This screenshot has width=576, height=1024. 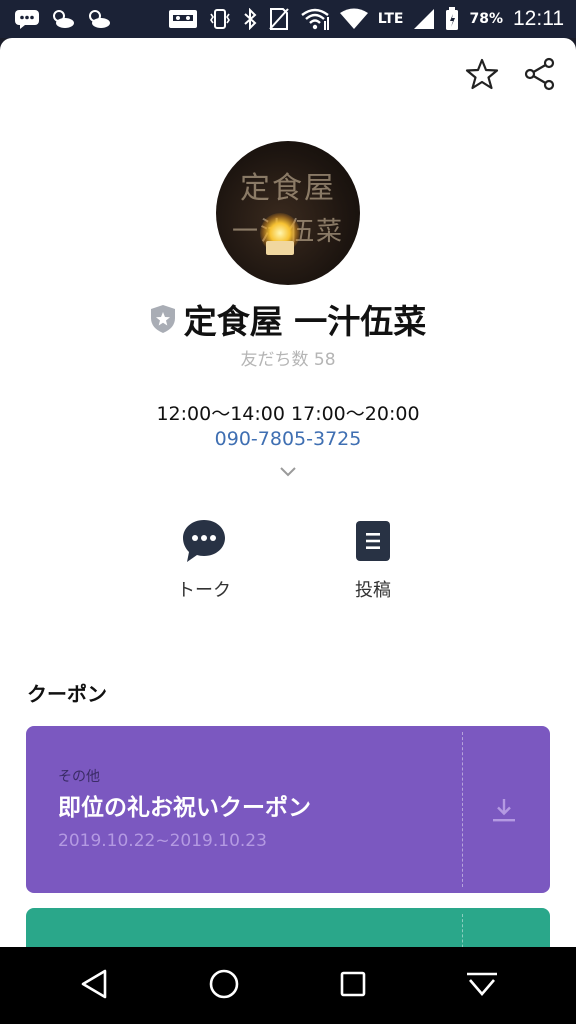 I want to click on chat-bubble-icon, so click(x=204, y=543).